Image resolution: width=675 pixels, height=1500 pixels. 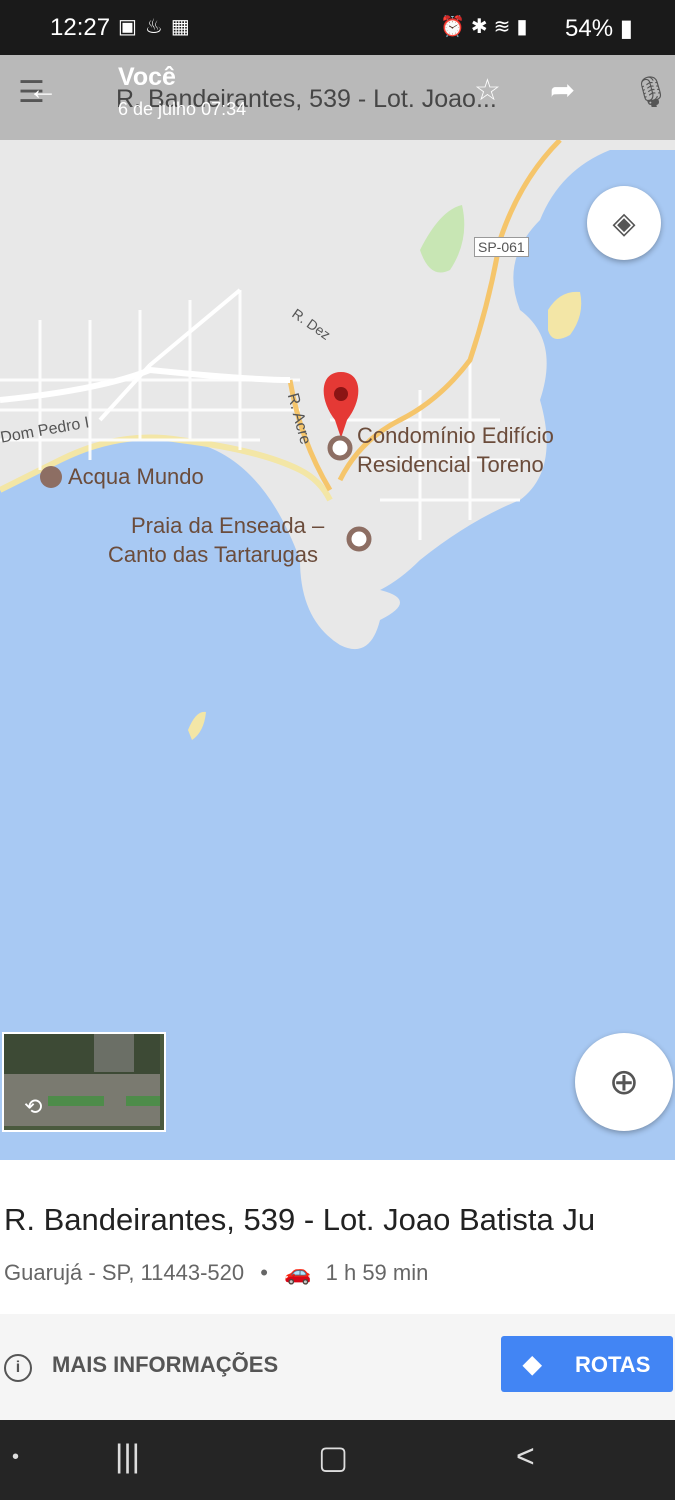 What do you see at coordinates (136, 477) in the screenshot?
I see `acqua-mundo-label: Acqua Mundo` at bounding box center [136, 477].